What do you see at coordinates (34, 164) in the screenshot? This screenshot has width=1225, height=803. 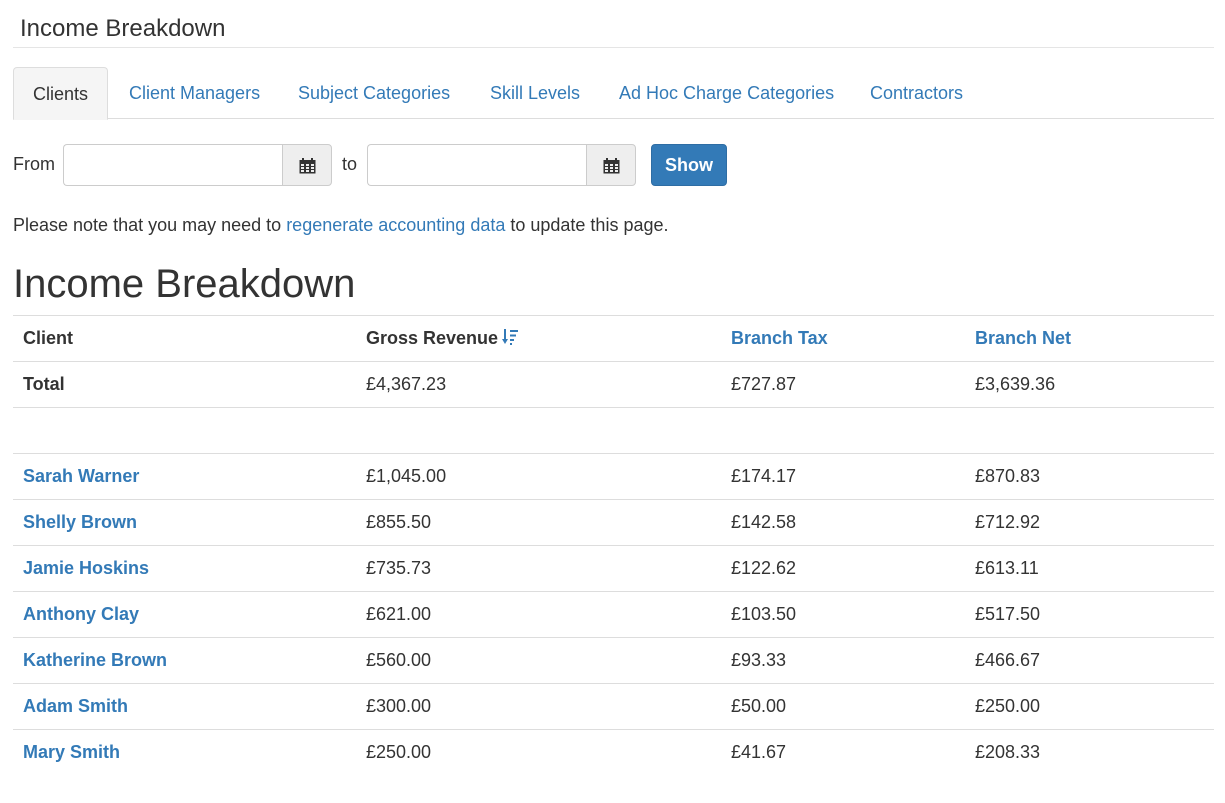 I see `from-label: From` at bounding box center [34, 164].